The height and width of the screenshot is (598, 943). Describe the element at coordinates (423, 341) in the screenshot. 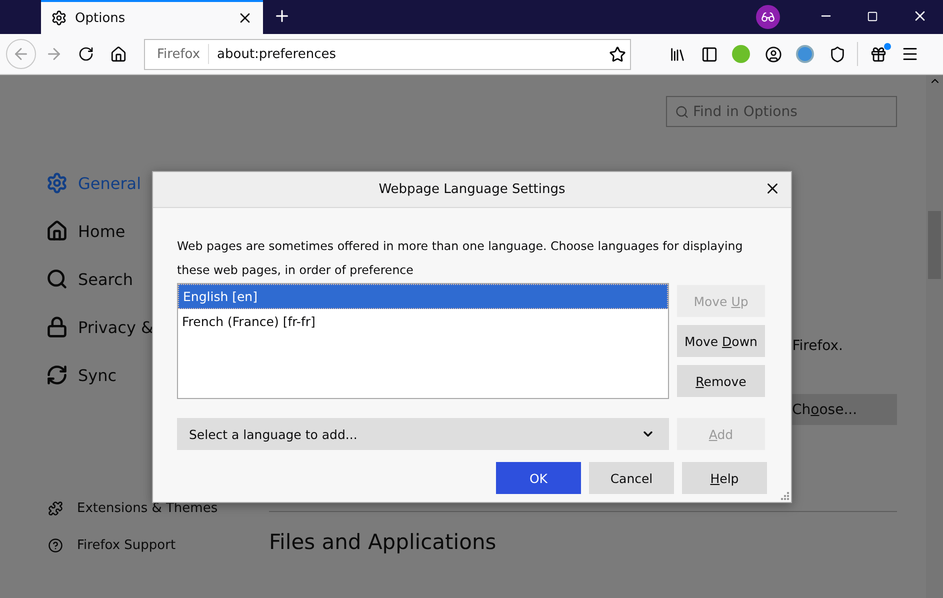

I see `language-list: English [en] French (France) [fr-fr]` at that location.